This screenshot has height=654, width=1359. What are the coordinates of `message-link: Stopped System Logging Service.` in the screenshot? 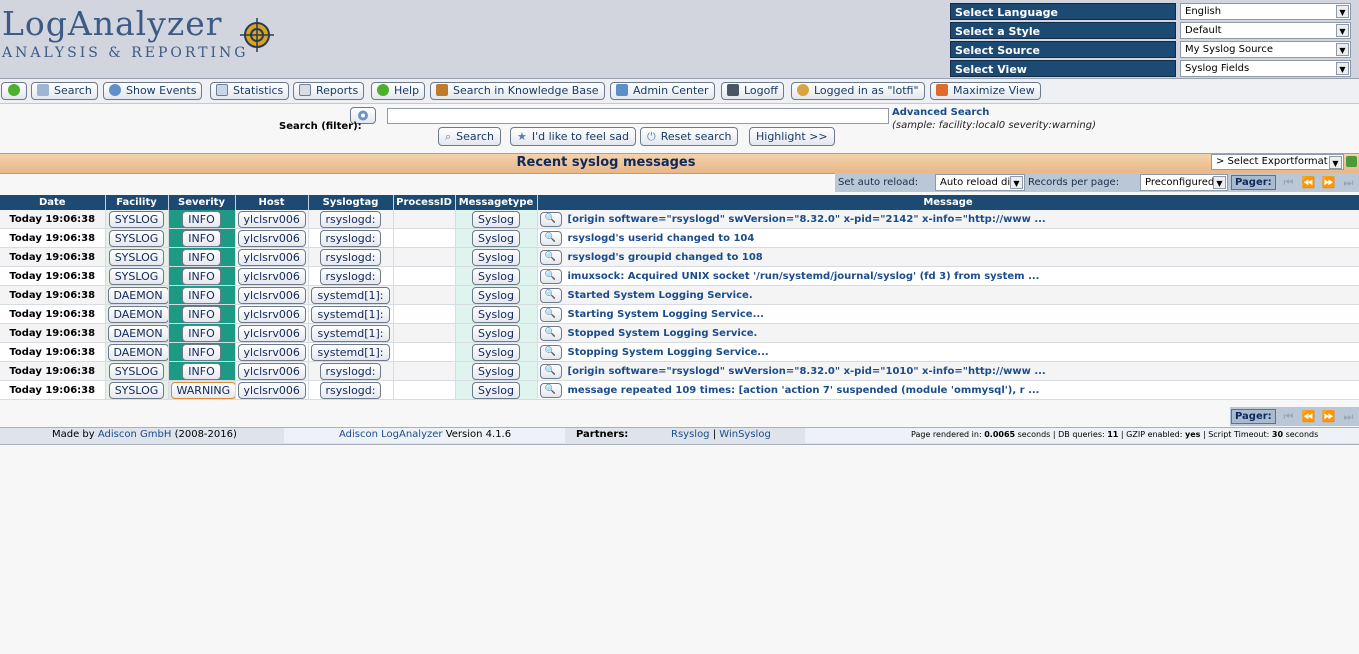 It's located at (663, 333).